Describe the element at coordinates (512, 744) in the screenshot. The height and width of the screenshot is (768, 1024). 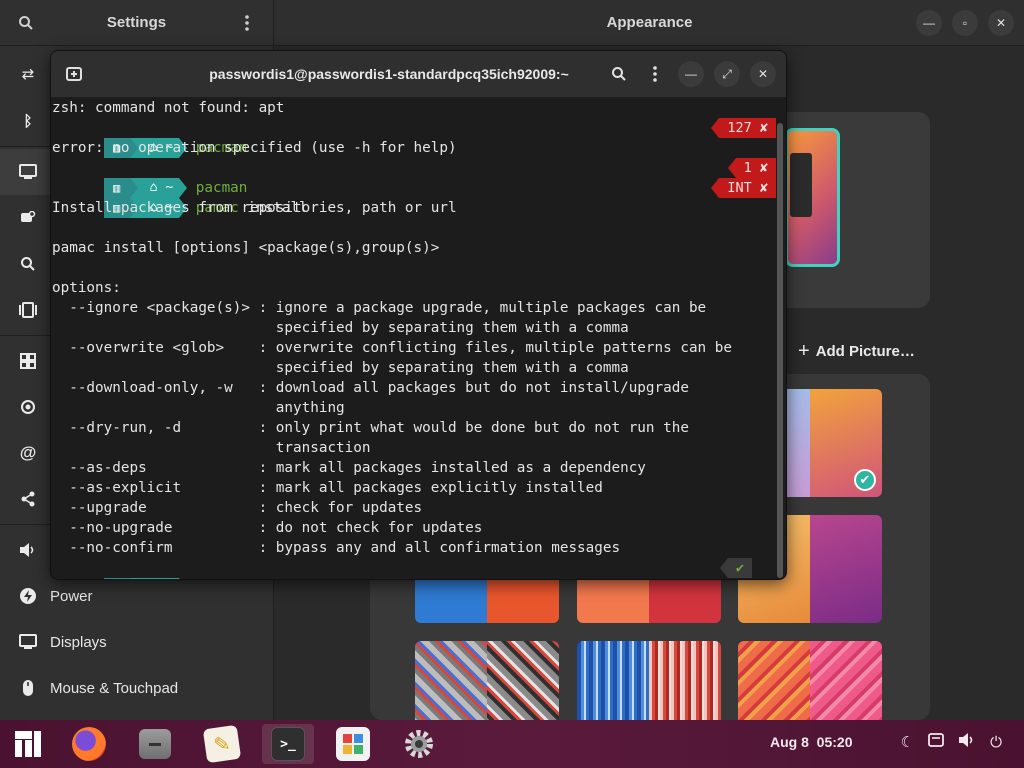
I see `taskbar: ✎ >_ Aug 8 05:20 ☾ ⏻` at that location.